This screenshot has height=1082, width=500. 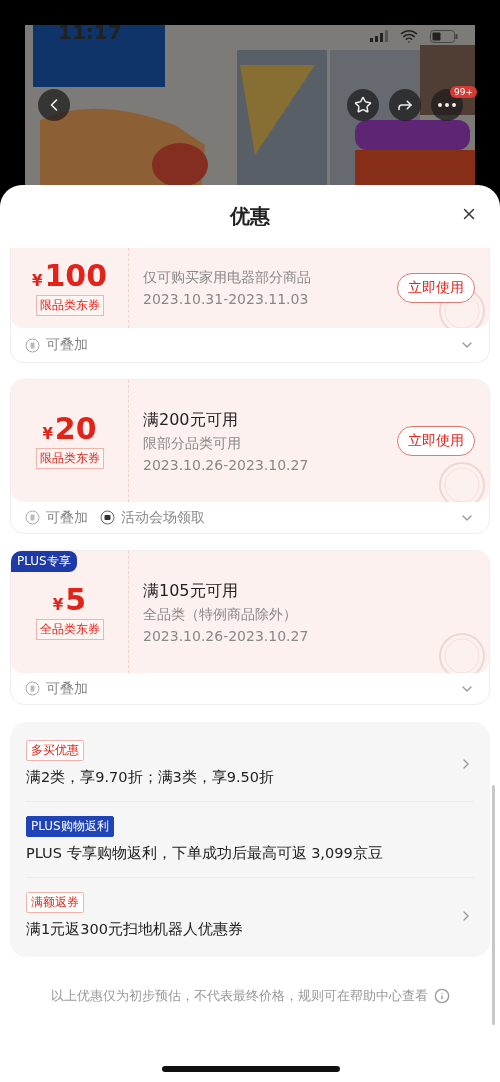 What do you see at coordinates (227, 278) in the screenshot?
I see `coupon-scope: 仅可购买家用电器部分商品` at bounding box center [227, 278].